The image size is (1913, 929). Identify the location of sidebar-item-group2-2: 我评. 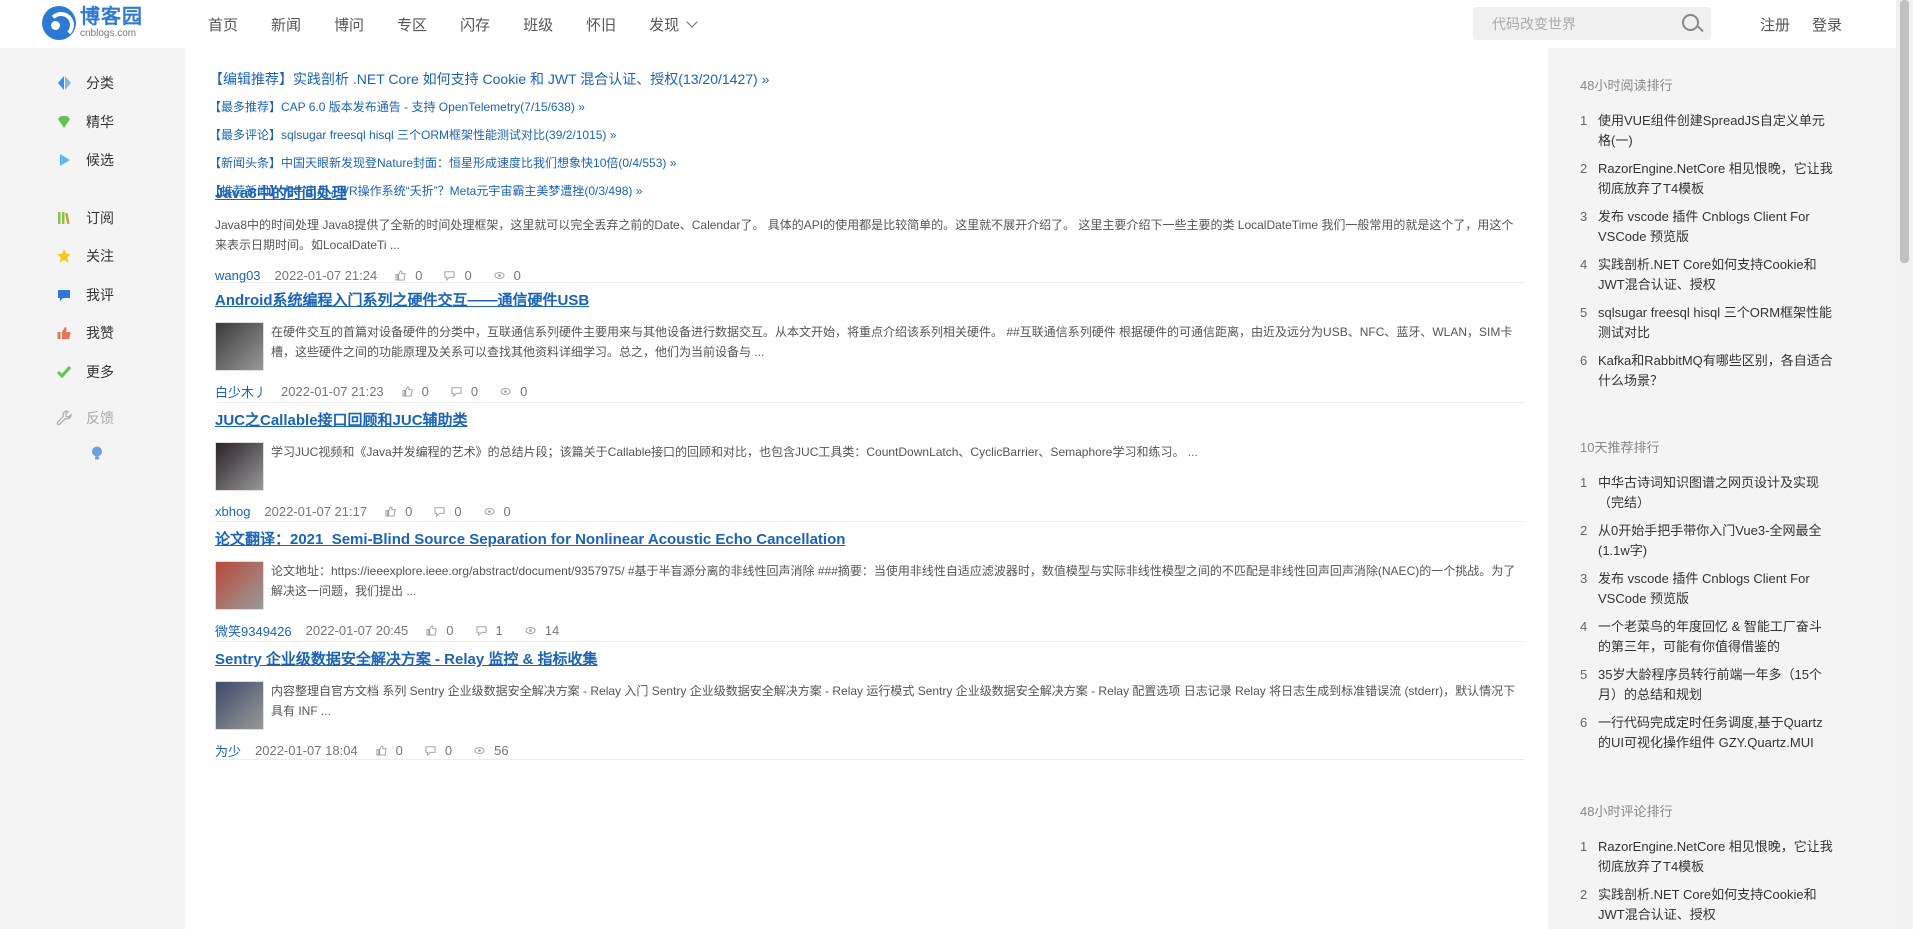
(92, 295).